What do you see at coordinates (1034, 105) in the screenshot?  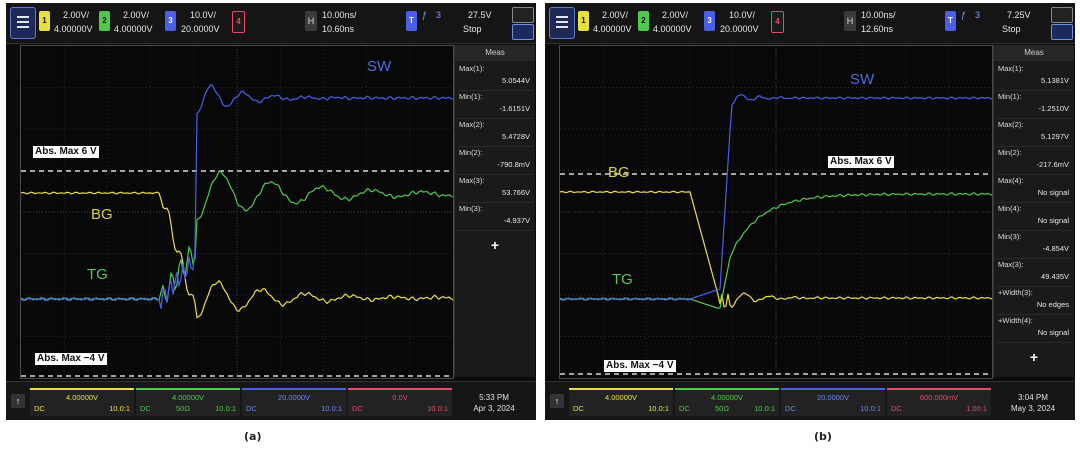 I see `meas-row: Min(1): -1.2510V` at bounding box center [1034, 105].